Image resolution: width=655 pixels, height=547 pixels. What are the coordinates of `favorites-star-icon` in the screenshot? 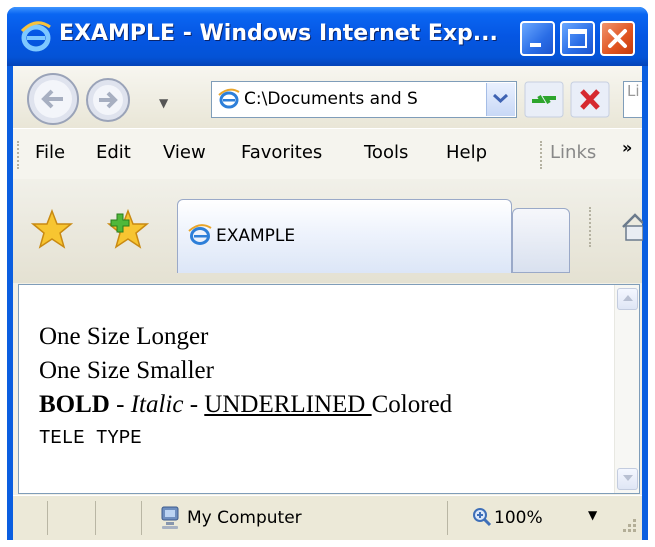 It's located at (52, 229).